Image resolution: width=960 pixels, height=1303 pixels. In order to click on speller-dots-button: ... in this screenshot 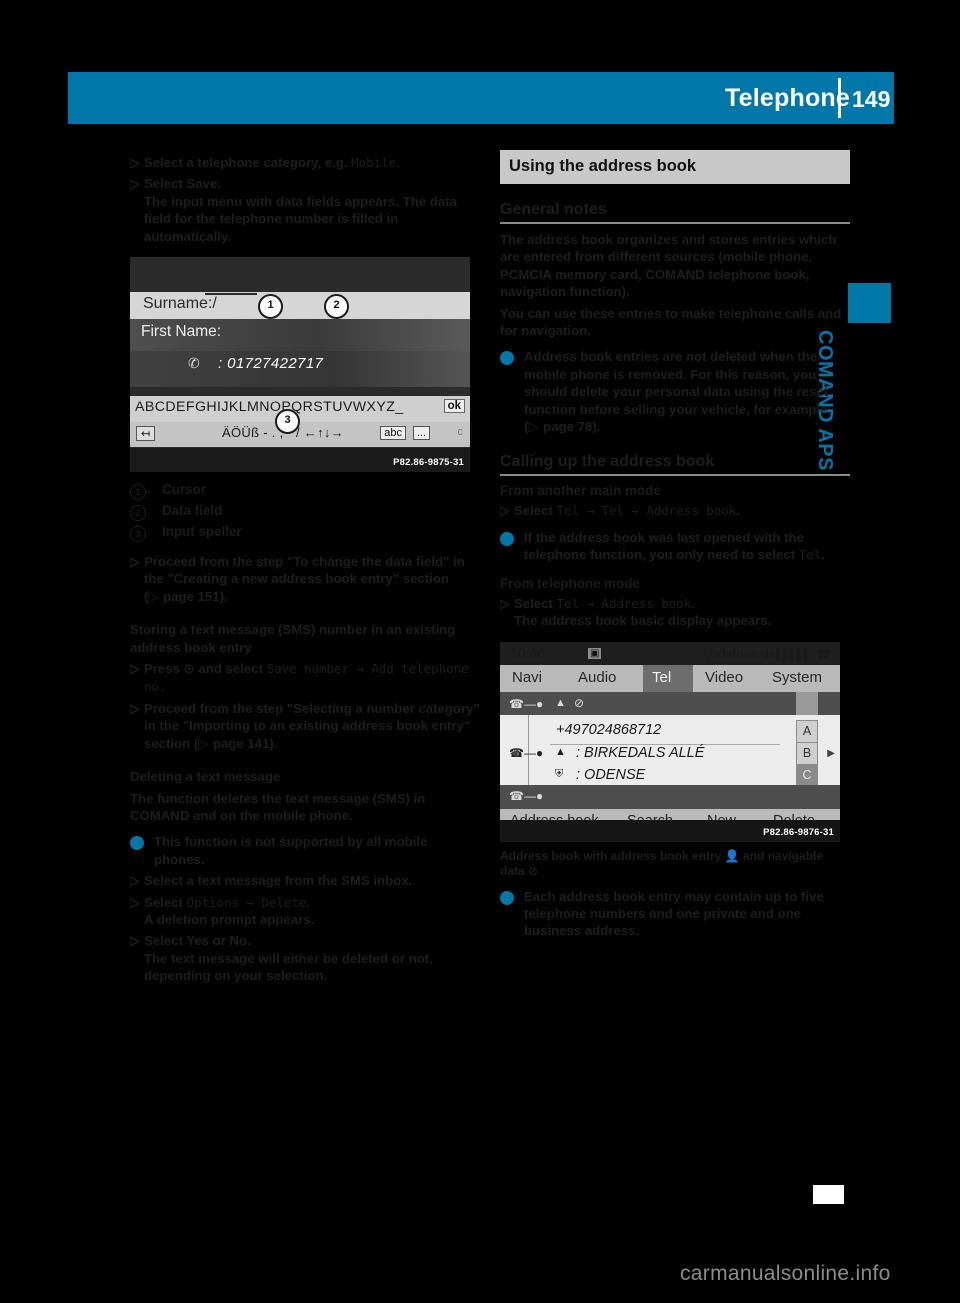, I will do `click(421, 433)`.